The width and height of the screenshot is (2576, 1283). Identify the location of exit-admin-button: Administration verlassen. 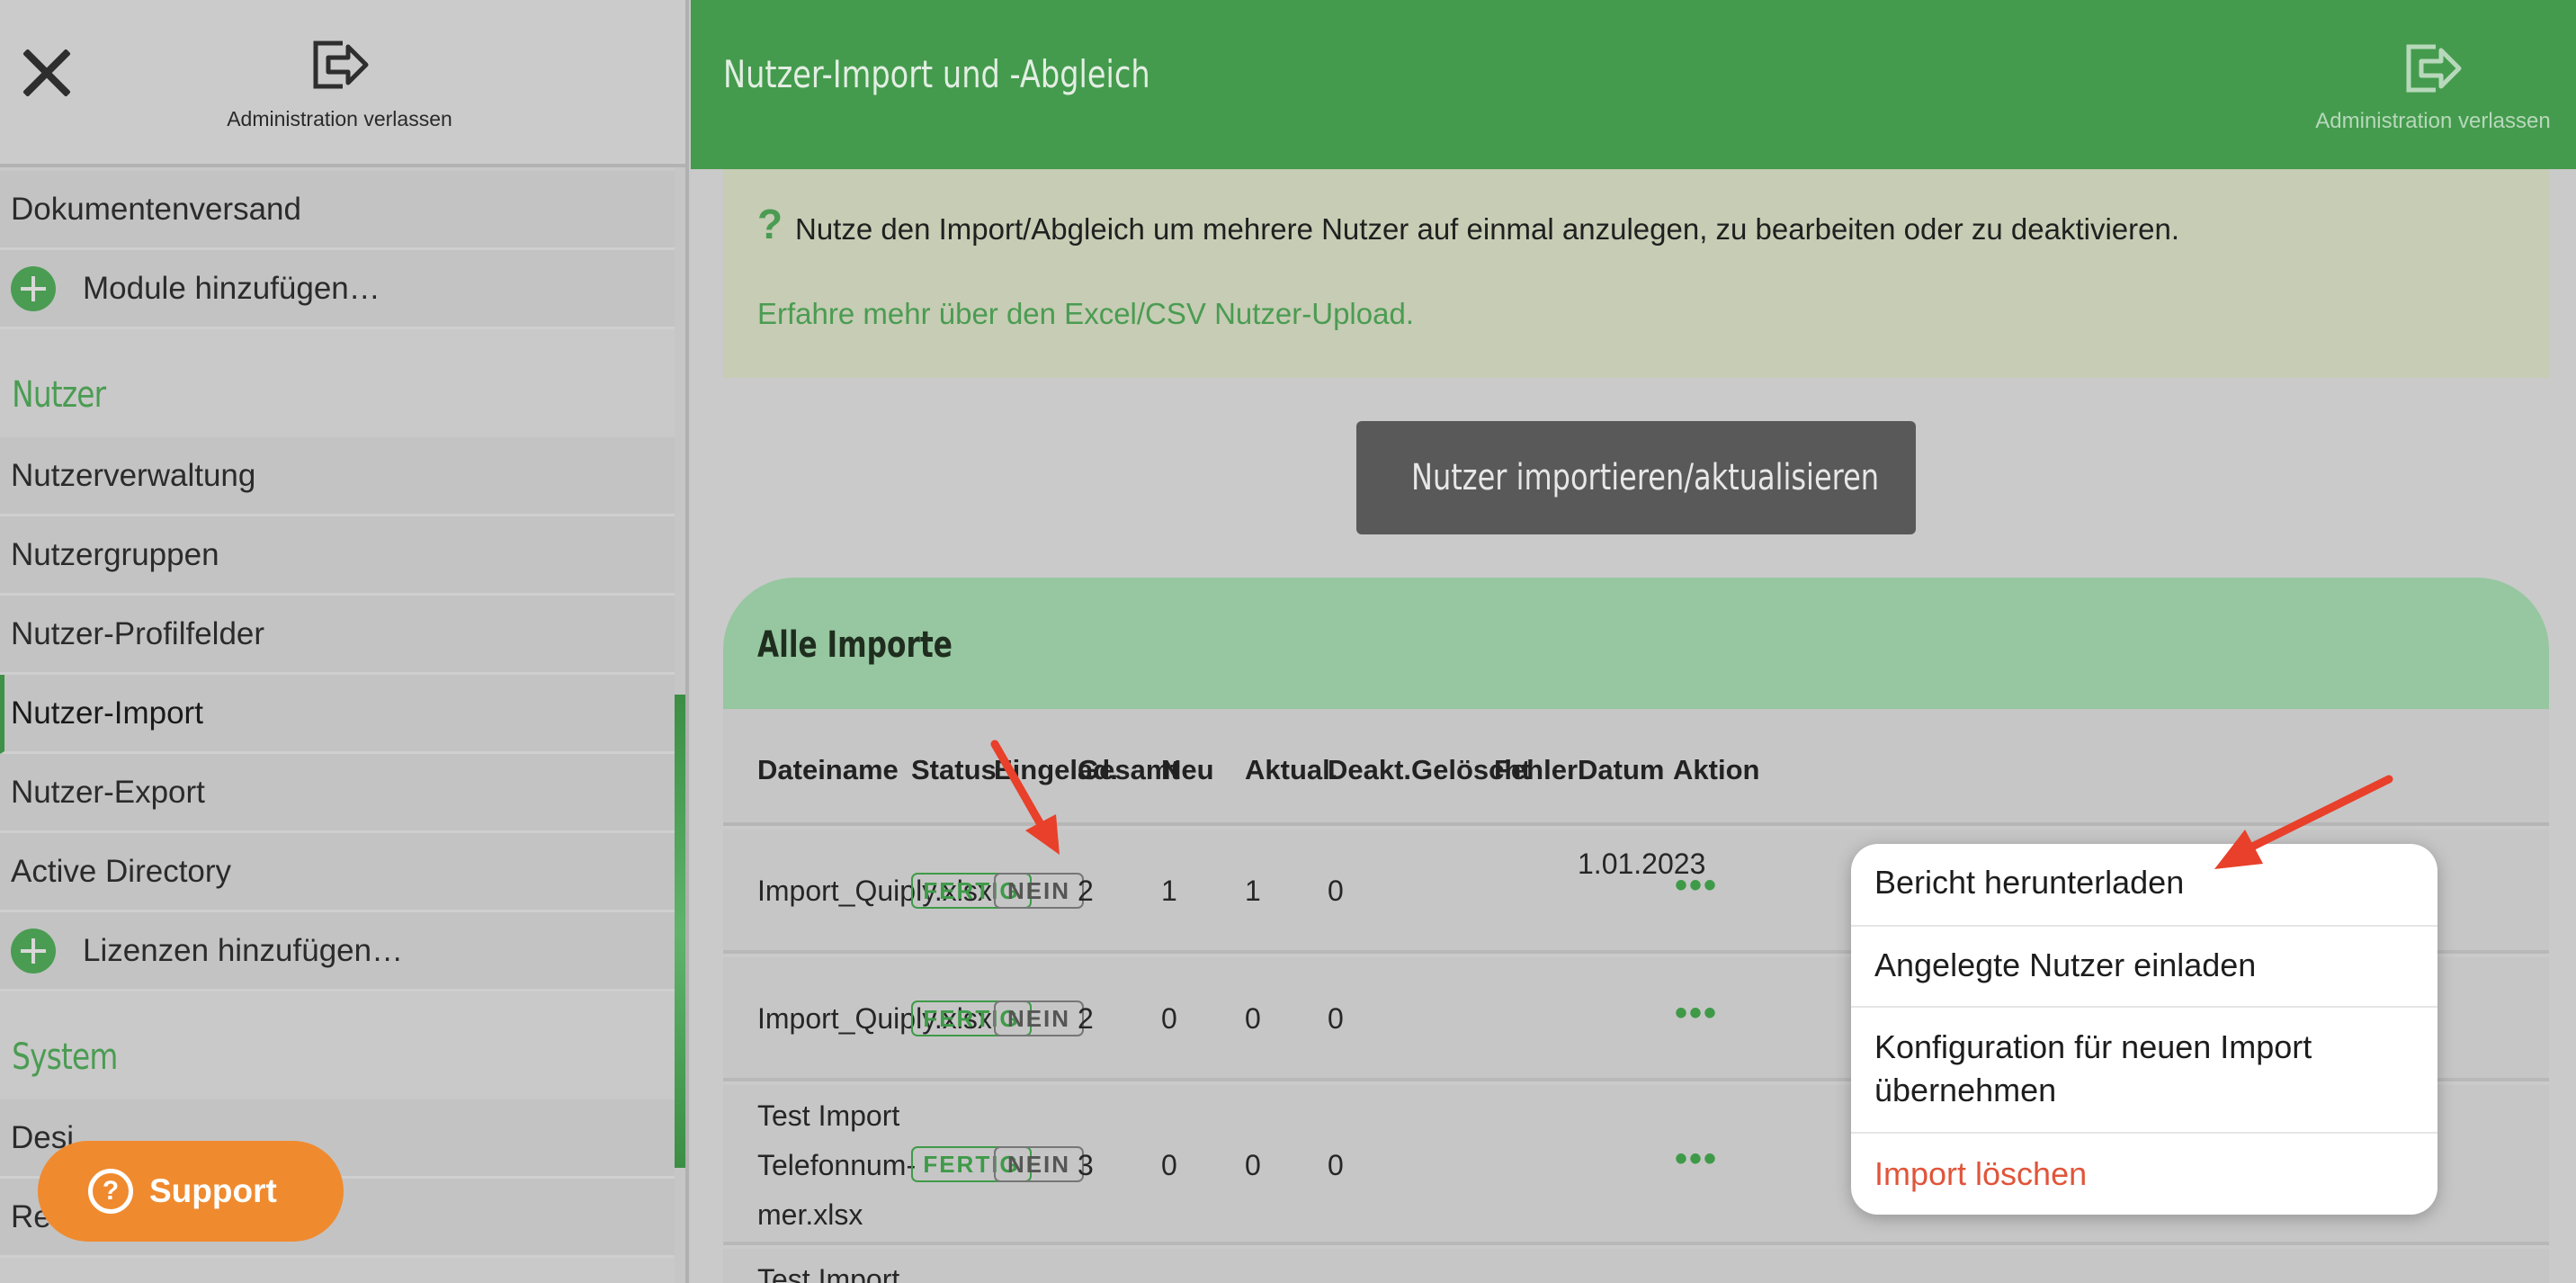
(339, 83).